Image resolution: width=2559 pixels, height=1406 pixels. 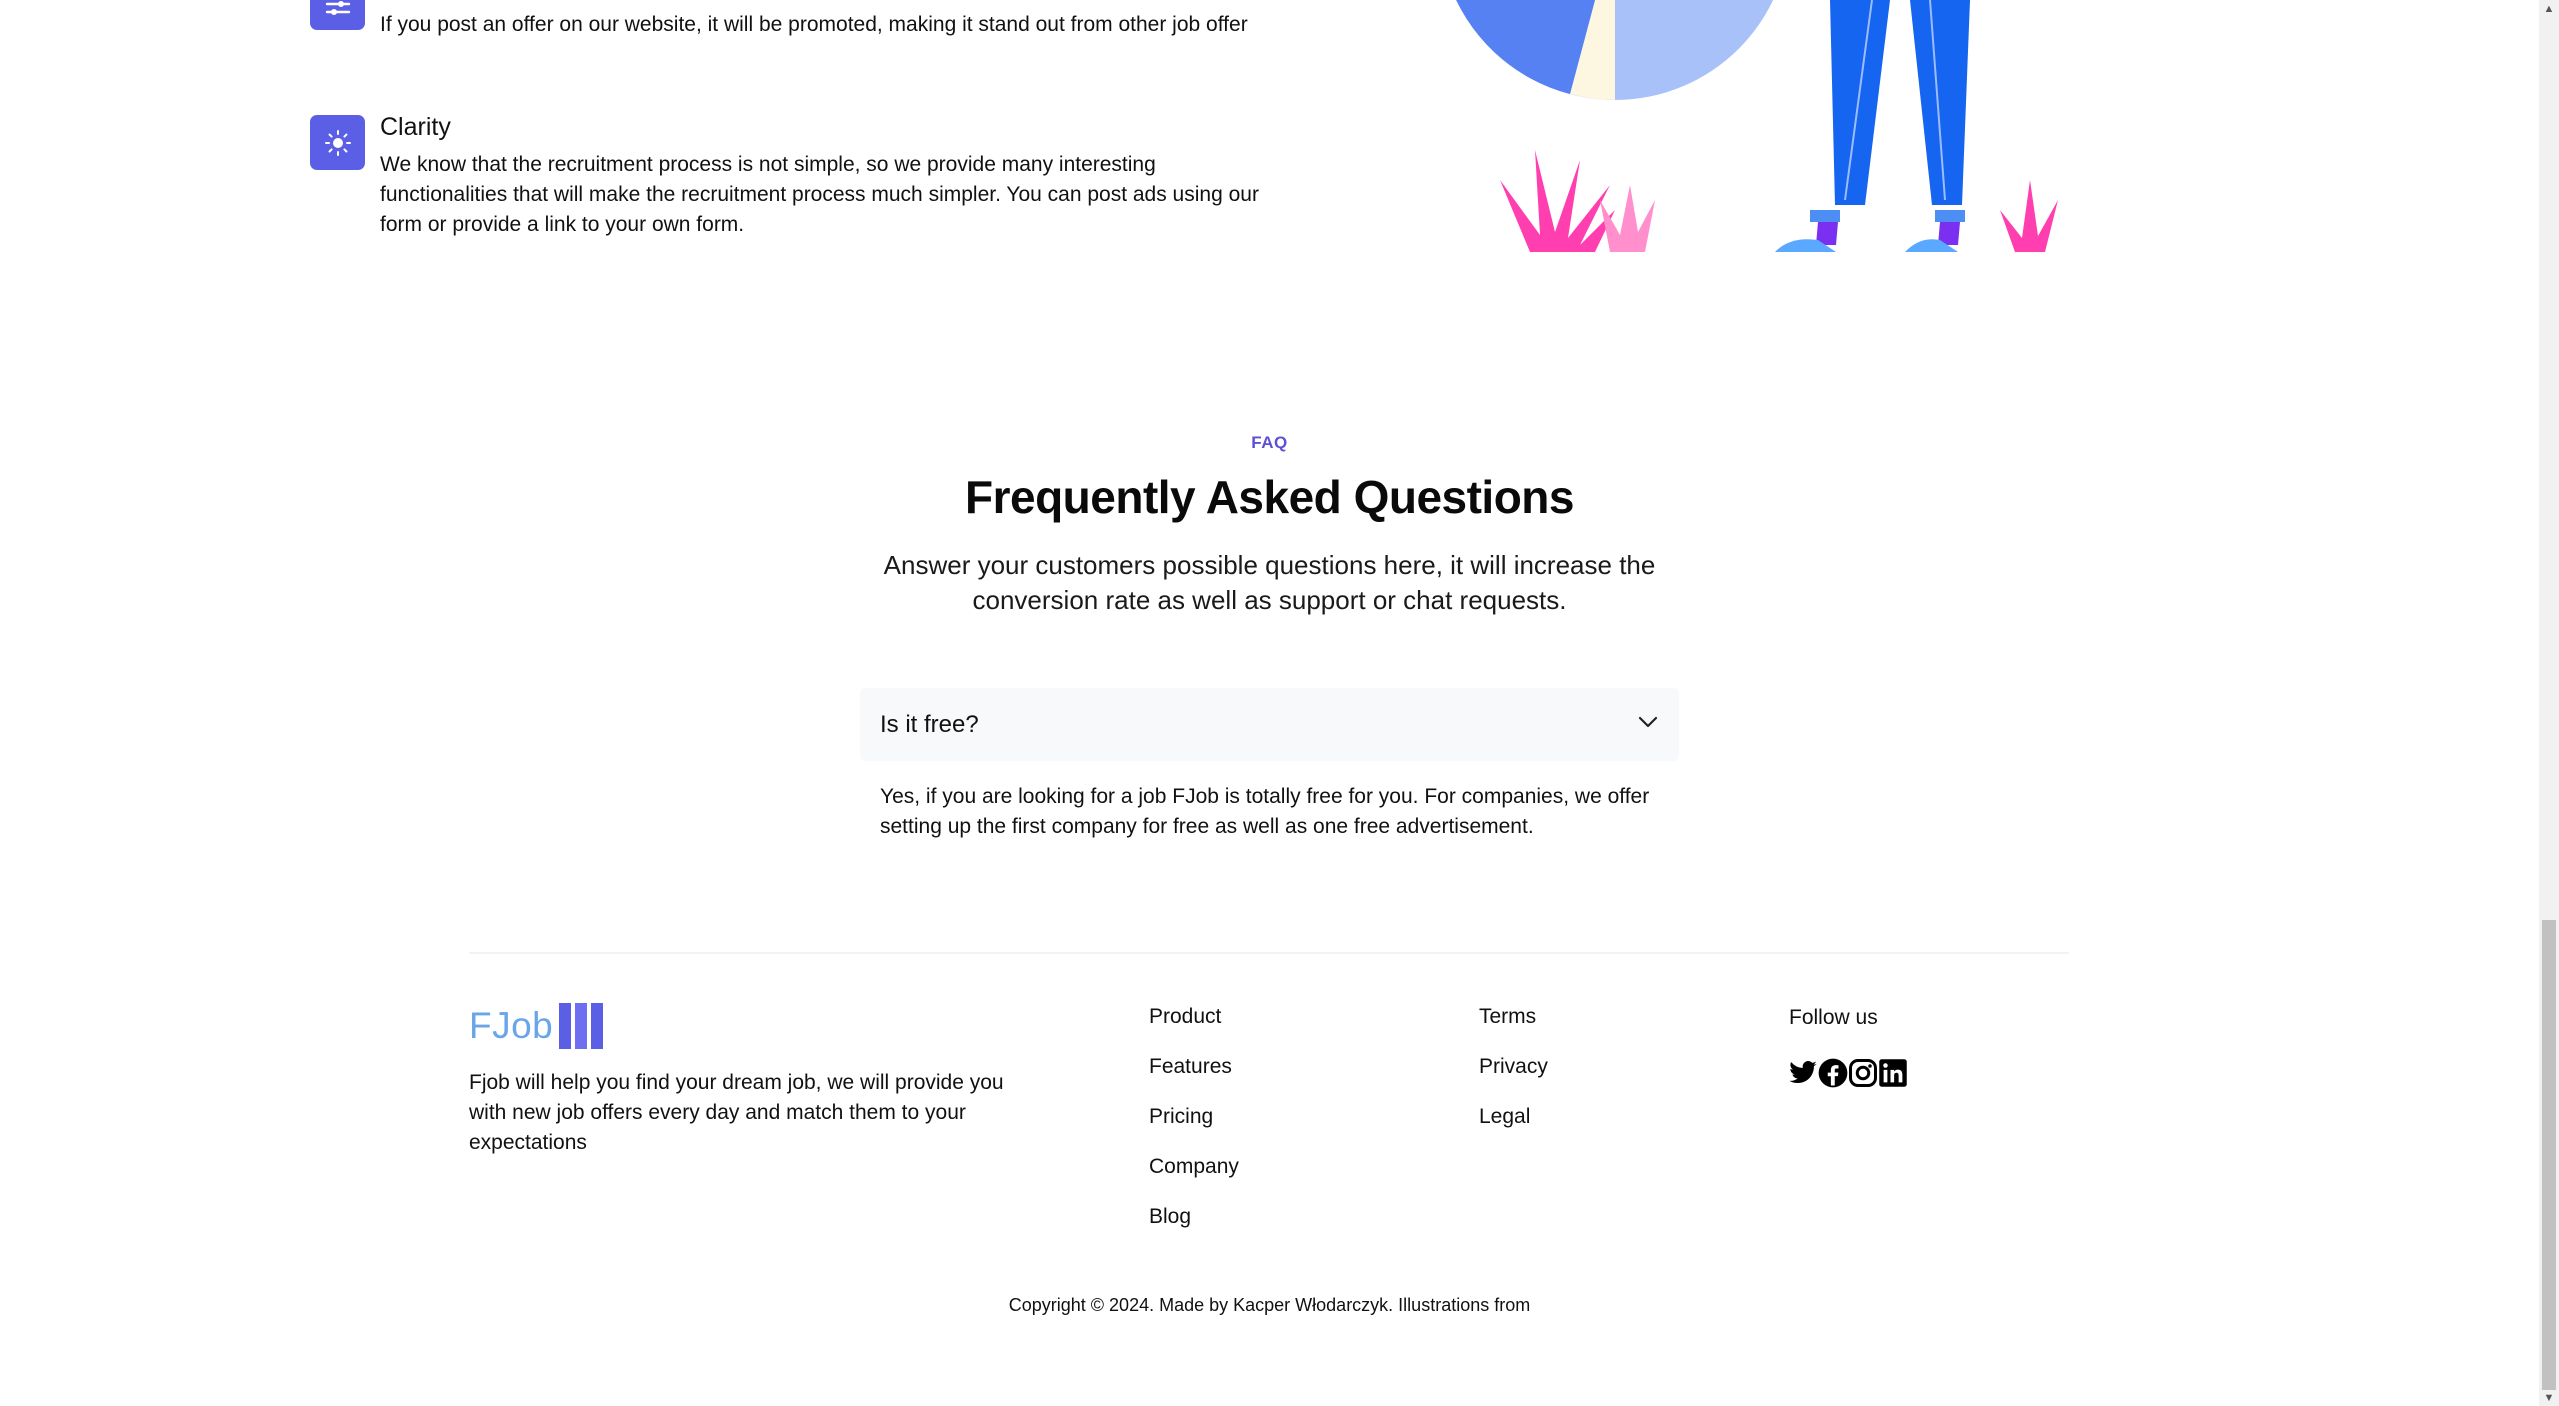 I want to click on facebook-icon, so click(x=1833, y=1073).